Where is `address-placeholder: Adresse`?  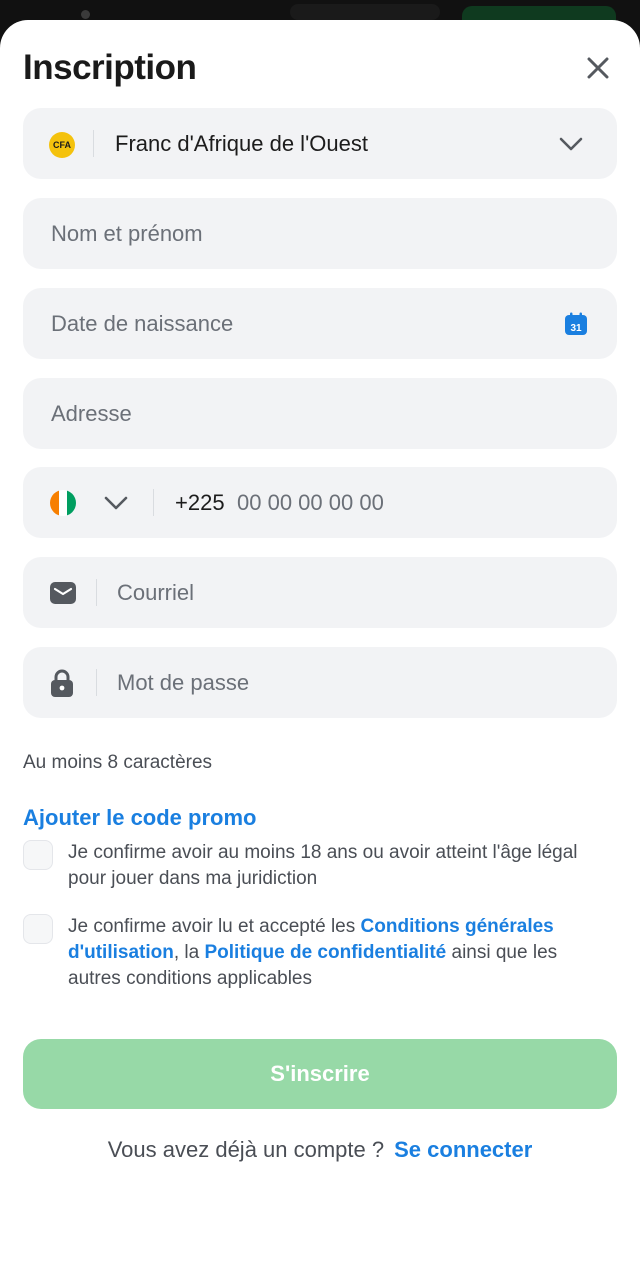
address-placeholder: Adresse is located at coordinates (91, 413).